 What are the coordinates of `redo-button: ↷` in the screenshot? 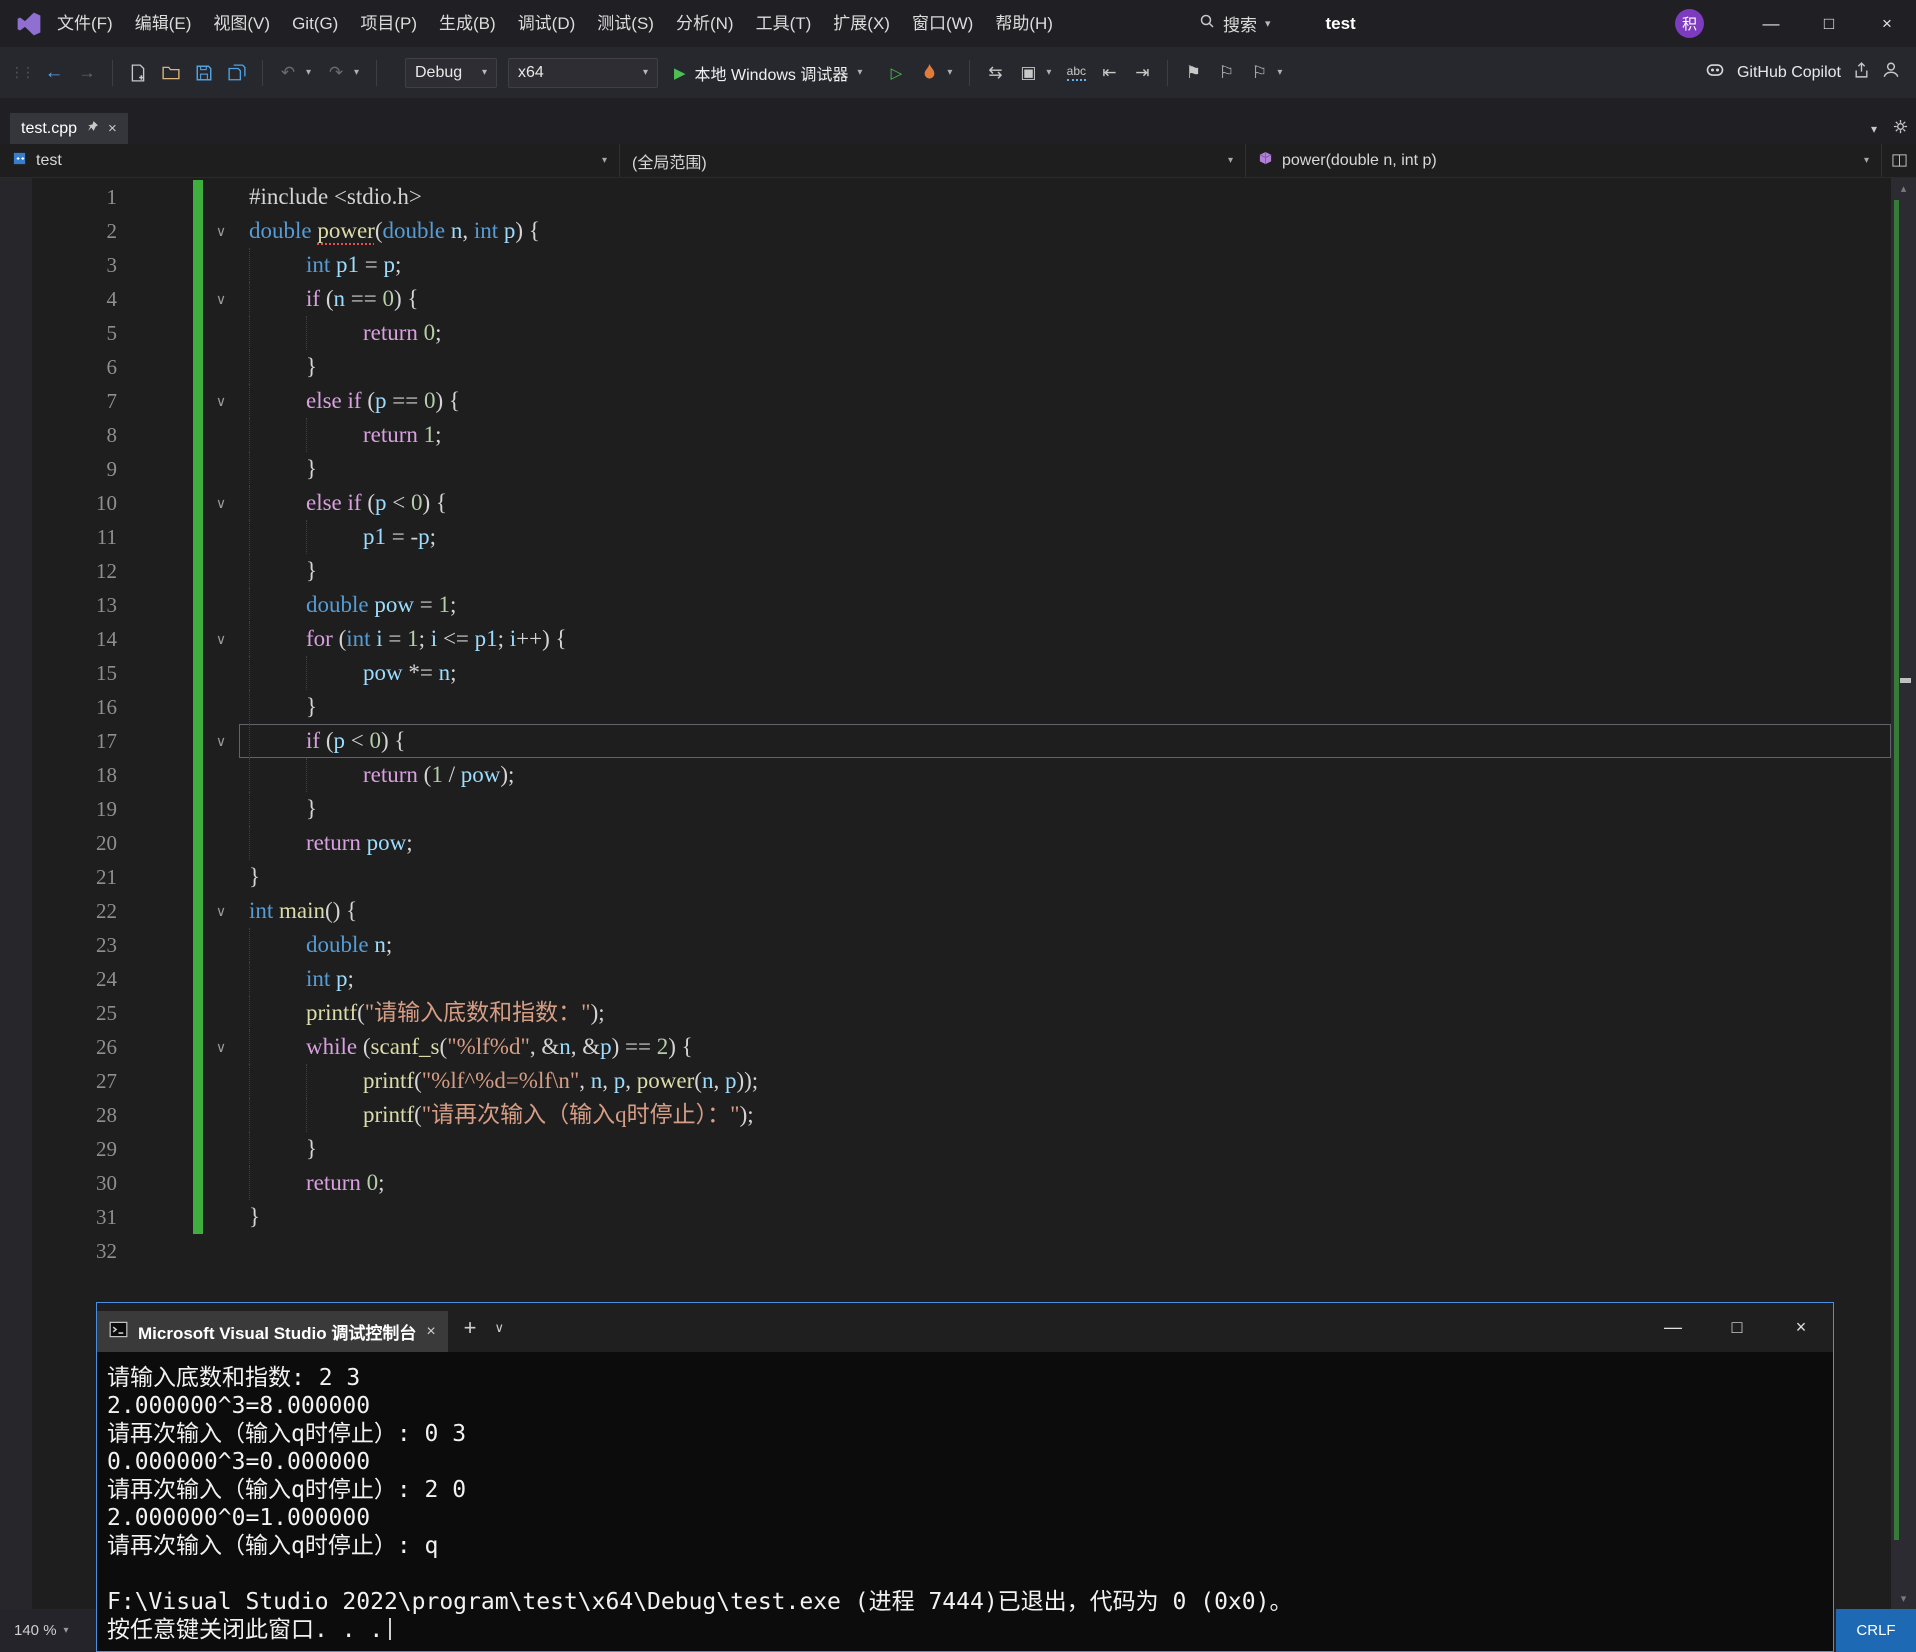 It's located at (336, 73).